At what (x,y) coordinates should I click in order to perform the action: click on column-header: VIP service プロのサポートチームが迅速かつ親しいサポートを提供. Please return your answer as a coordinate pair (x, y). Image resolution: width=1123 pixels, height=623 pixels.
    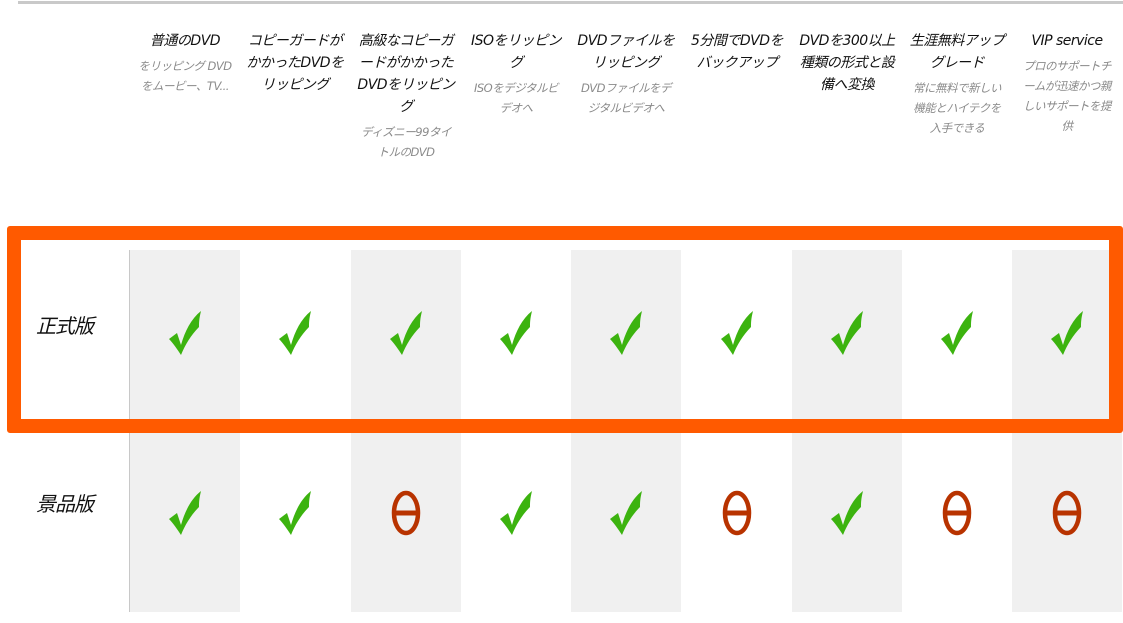
    Looking at the image, I should click on (1067, 83).